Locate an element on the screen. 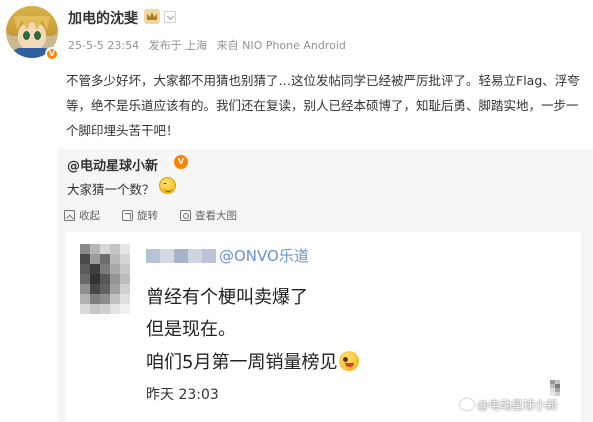  view-large-button: 查看大图 is located at coordinates (208, 215).